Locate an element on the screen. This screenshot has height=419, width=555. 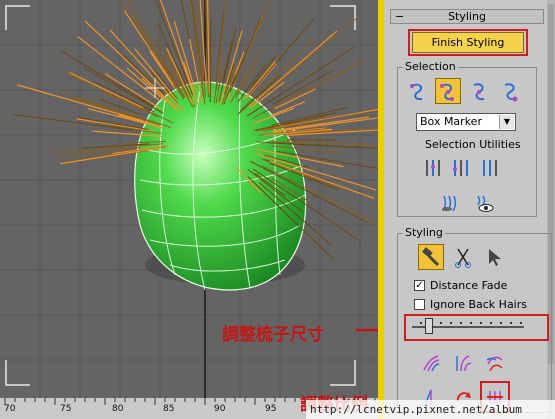
root-select-icon is located at coordinates (511, 92).